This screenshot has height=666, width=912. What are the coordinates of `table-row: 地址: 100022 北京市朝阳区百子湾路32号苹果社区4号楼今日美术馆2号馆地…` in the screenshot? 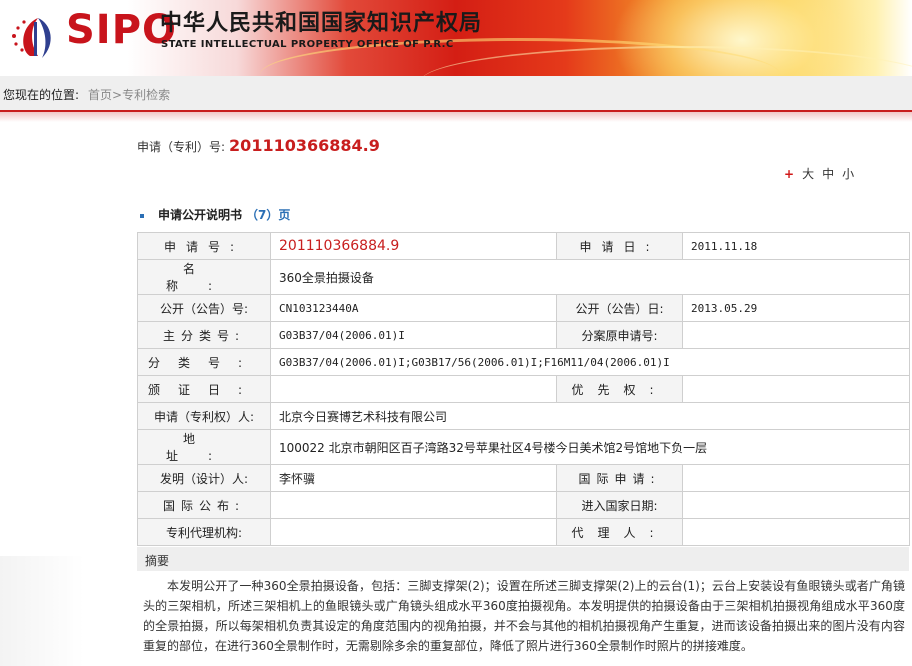 It's located at (523, 447).